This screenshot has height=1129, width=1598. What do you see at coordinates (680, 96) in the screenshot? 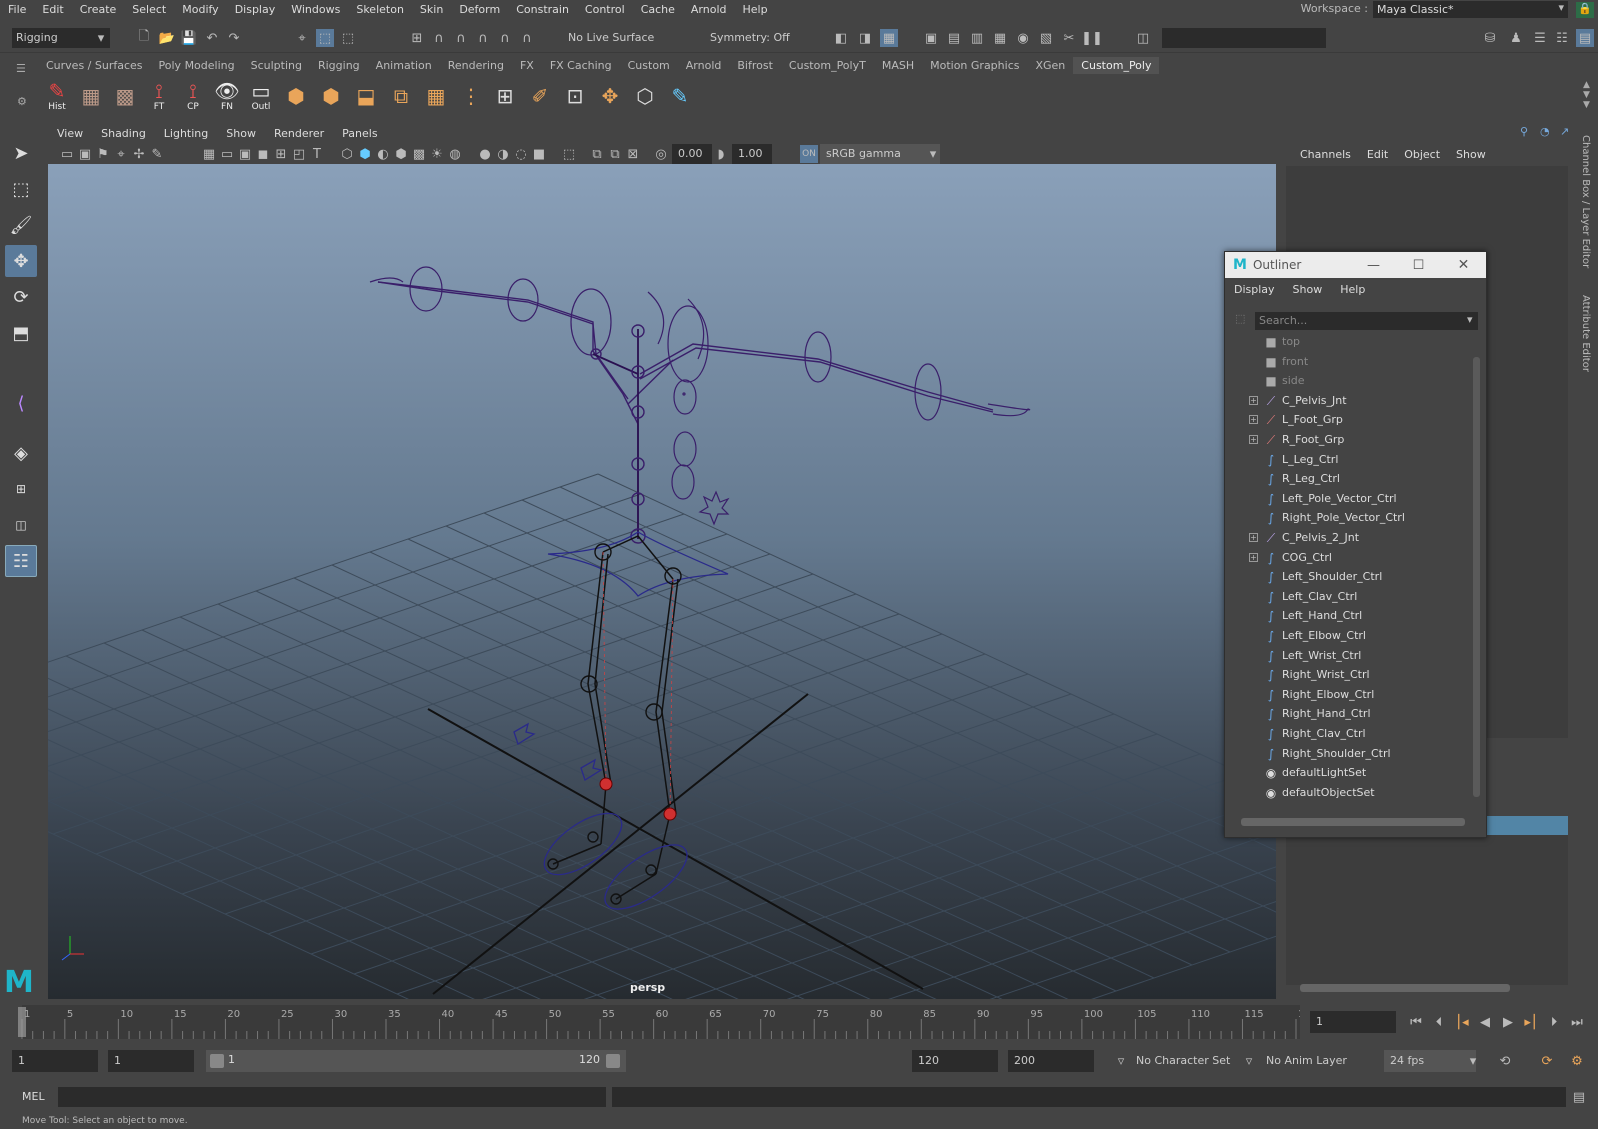
I see `shelf-paint-icon: ✎` at bounding box center [680, 96].